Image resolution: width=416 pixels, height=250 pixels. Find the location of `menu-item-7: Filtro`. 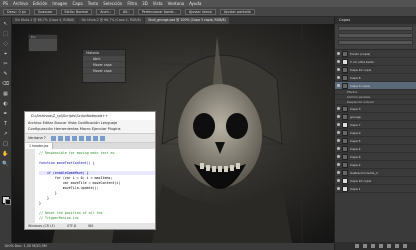

menu-item-7: Filtro is located at coordinates (132, 3).